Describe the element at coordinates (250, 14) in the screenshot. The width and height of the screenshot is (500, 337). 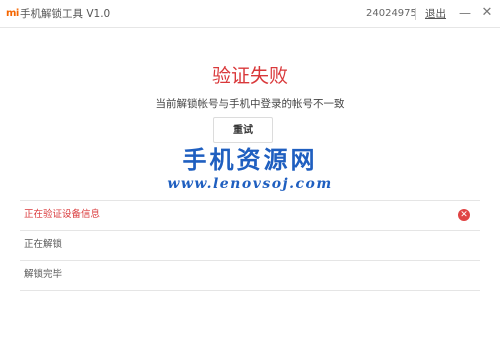
I see `title-bar: mi 手机解锁工具 V1.0 24024975 退出 — ✕` at that location.